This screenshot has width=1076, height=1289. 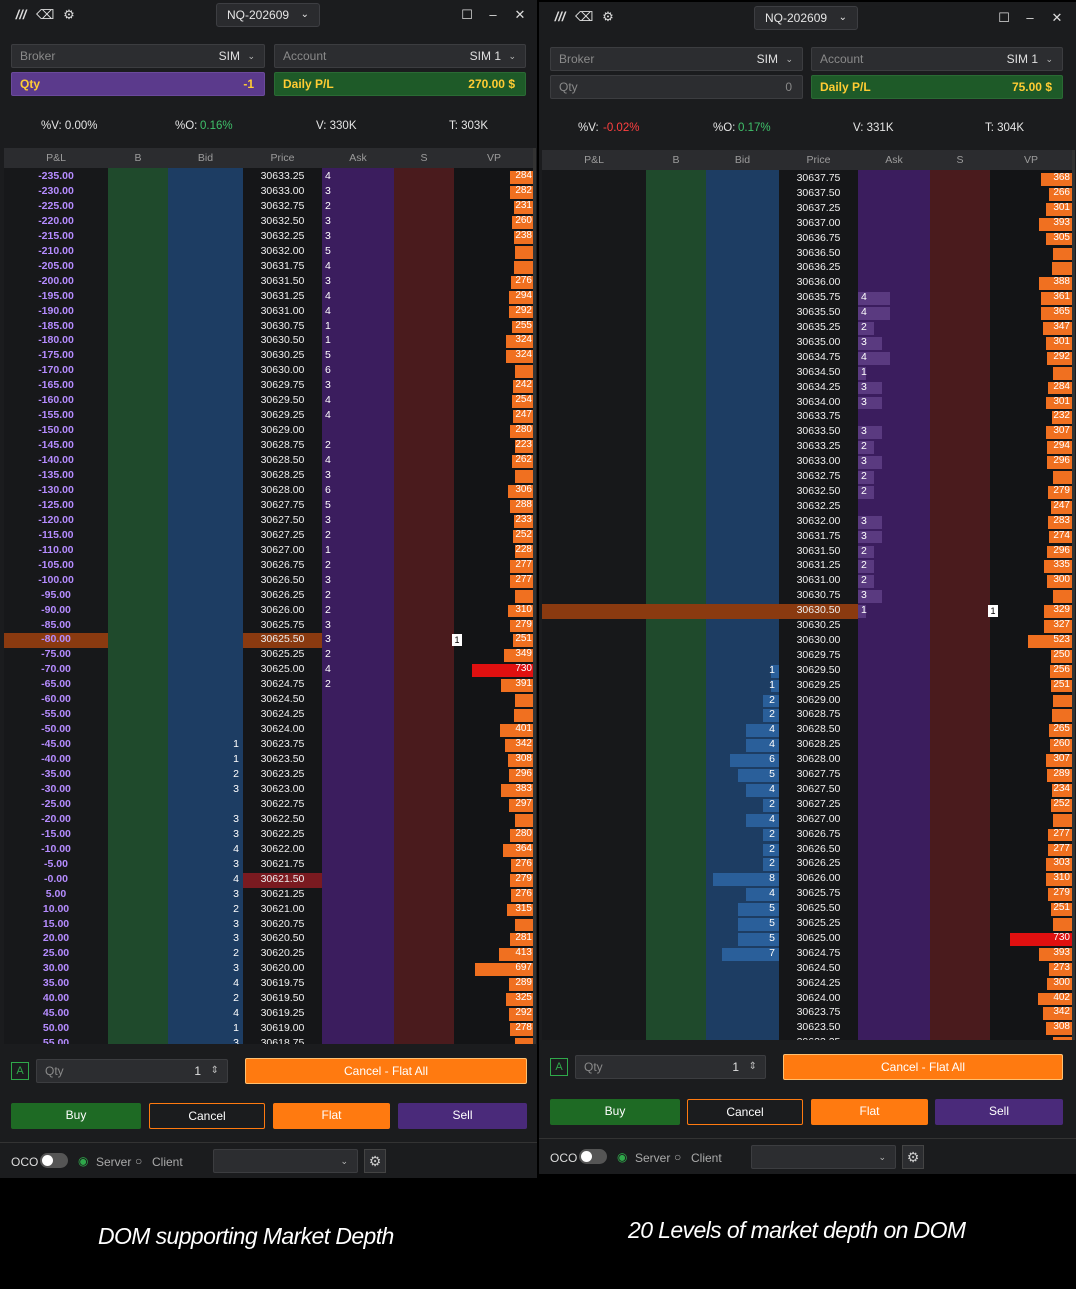 What do you see at coordinates (807, 194) in the screenshot?
I see `ladder-row: 30637.50 266` at bounding box center [807, 194].